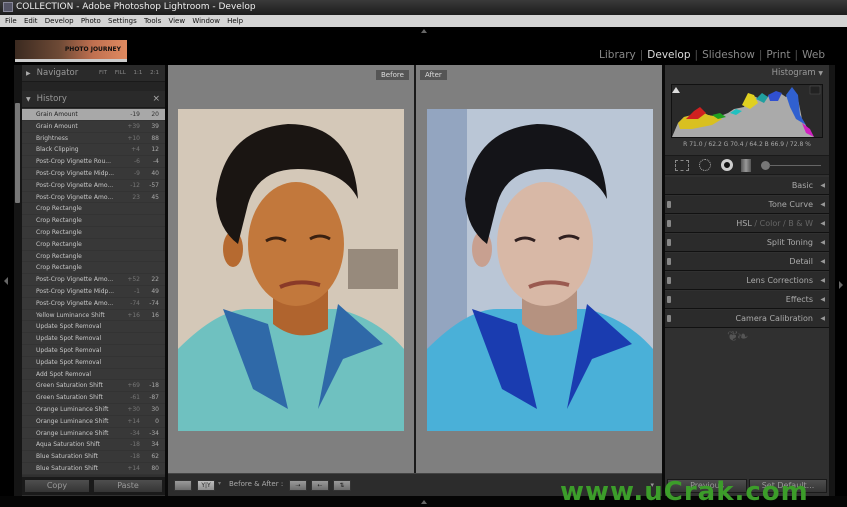 This screenshot has width=847, height=507. What do you see at coordinates (31, 21) in the screenshot?
I see `menu-edit: Edit` at bounding box center [31, 21].